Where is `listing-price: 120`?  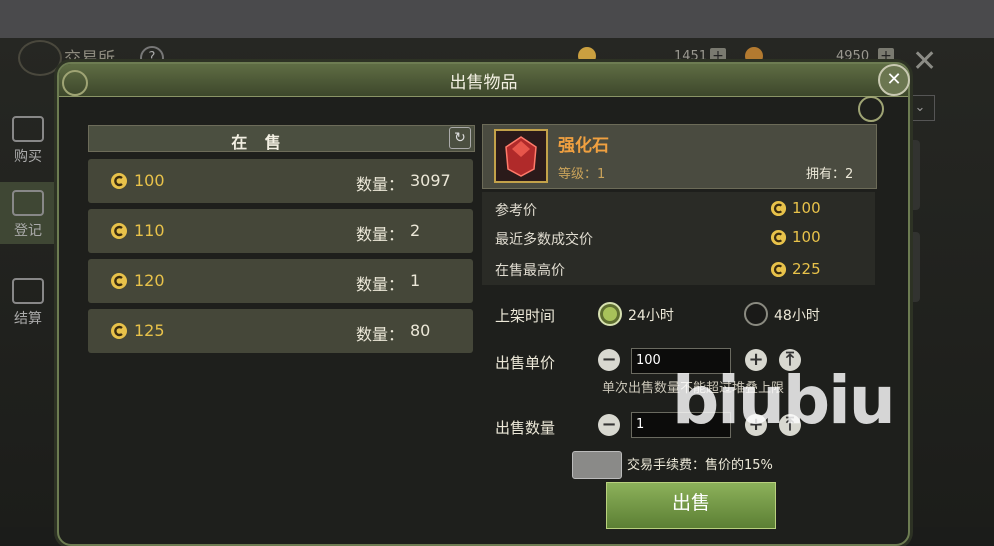
listing-price: 120 is located at coordinates (149, 280).